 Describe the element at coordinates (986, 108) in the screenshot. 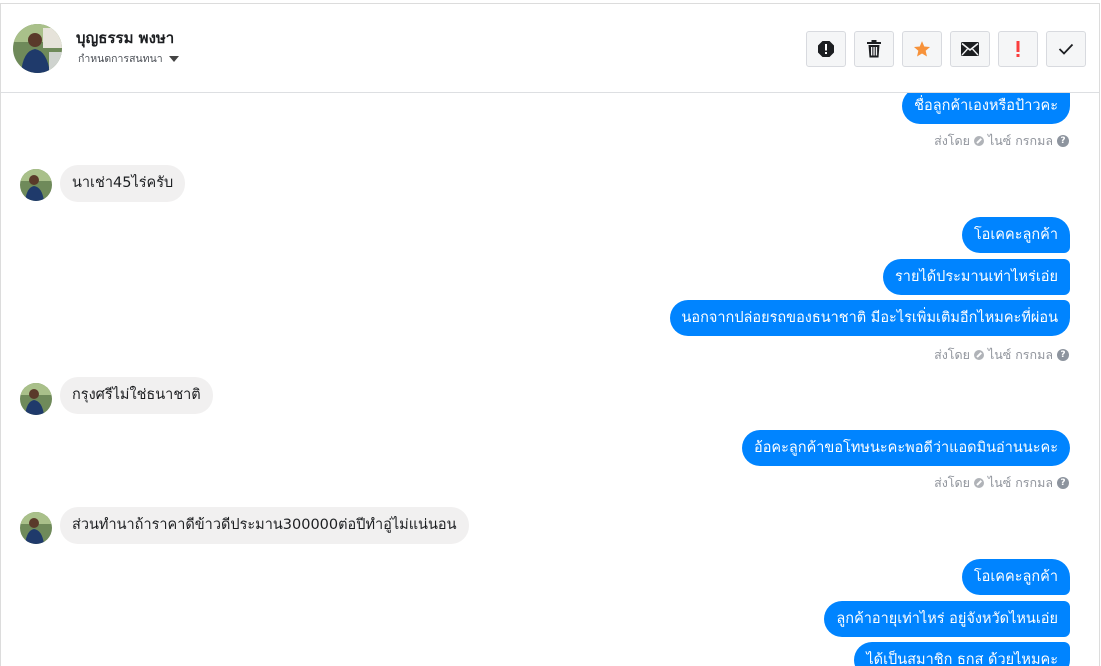

I see `outgoing-message: ชื่อลูกค้าเองหรือป้าวคะ` at that location.